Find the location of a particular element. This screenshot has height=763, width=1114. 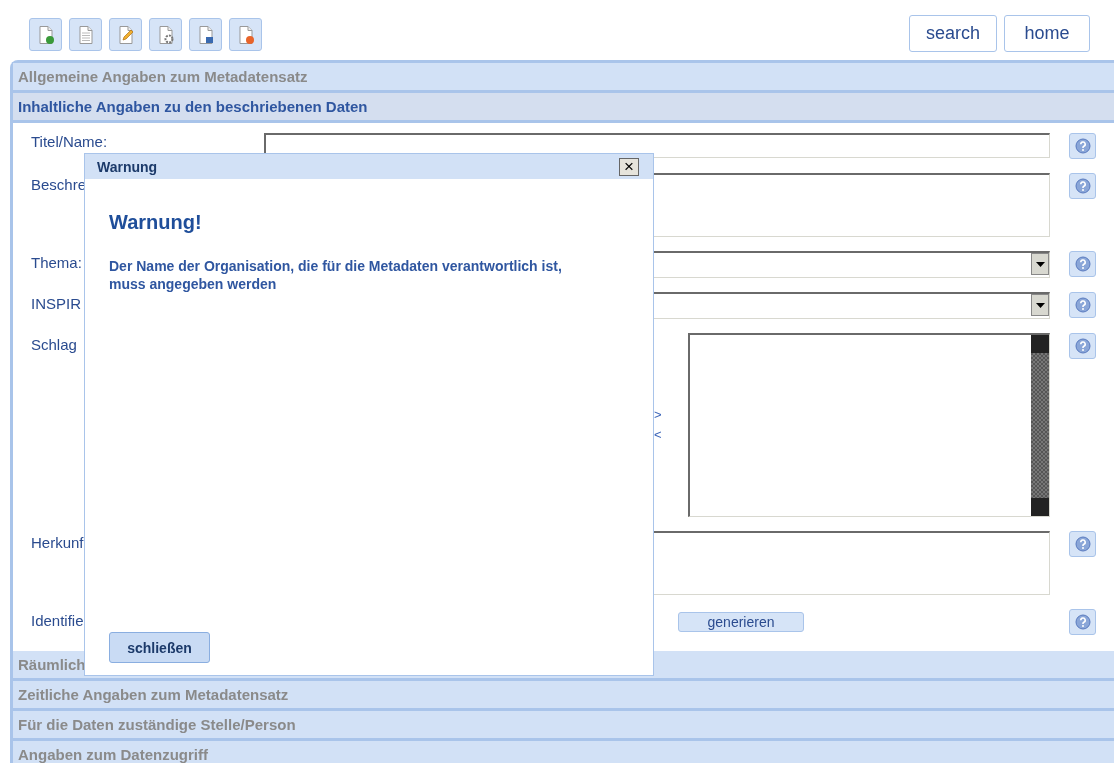

field-label: Schlag is located at coordinates (54, 344).